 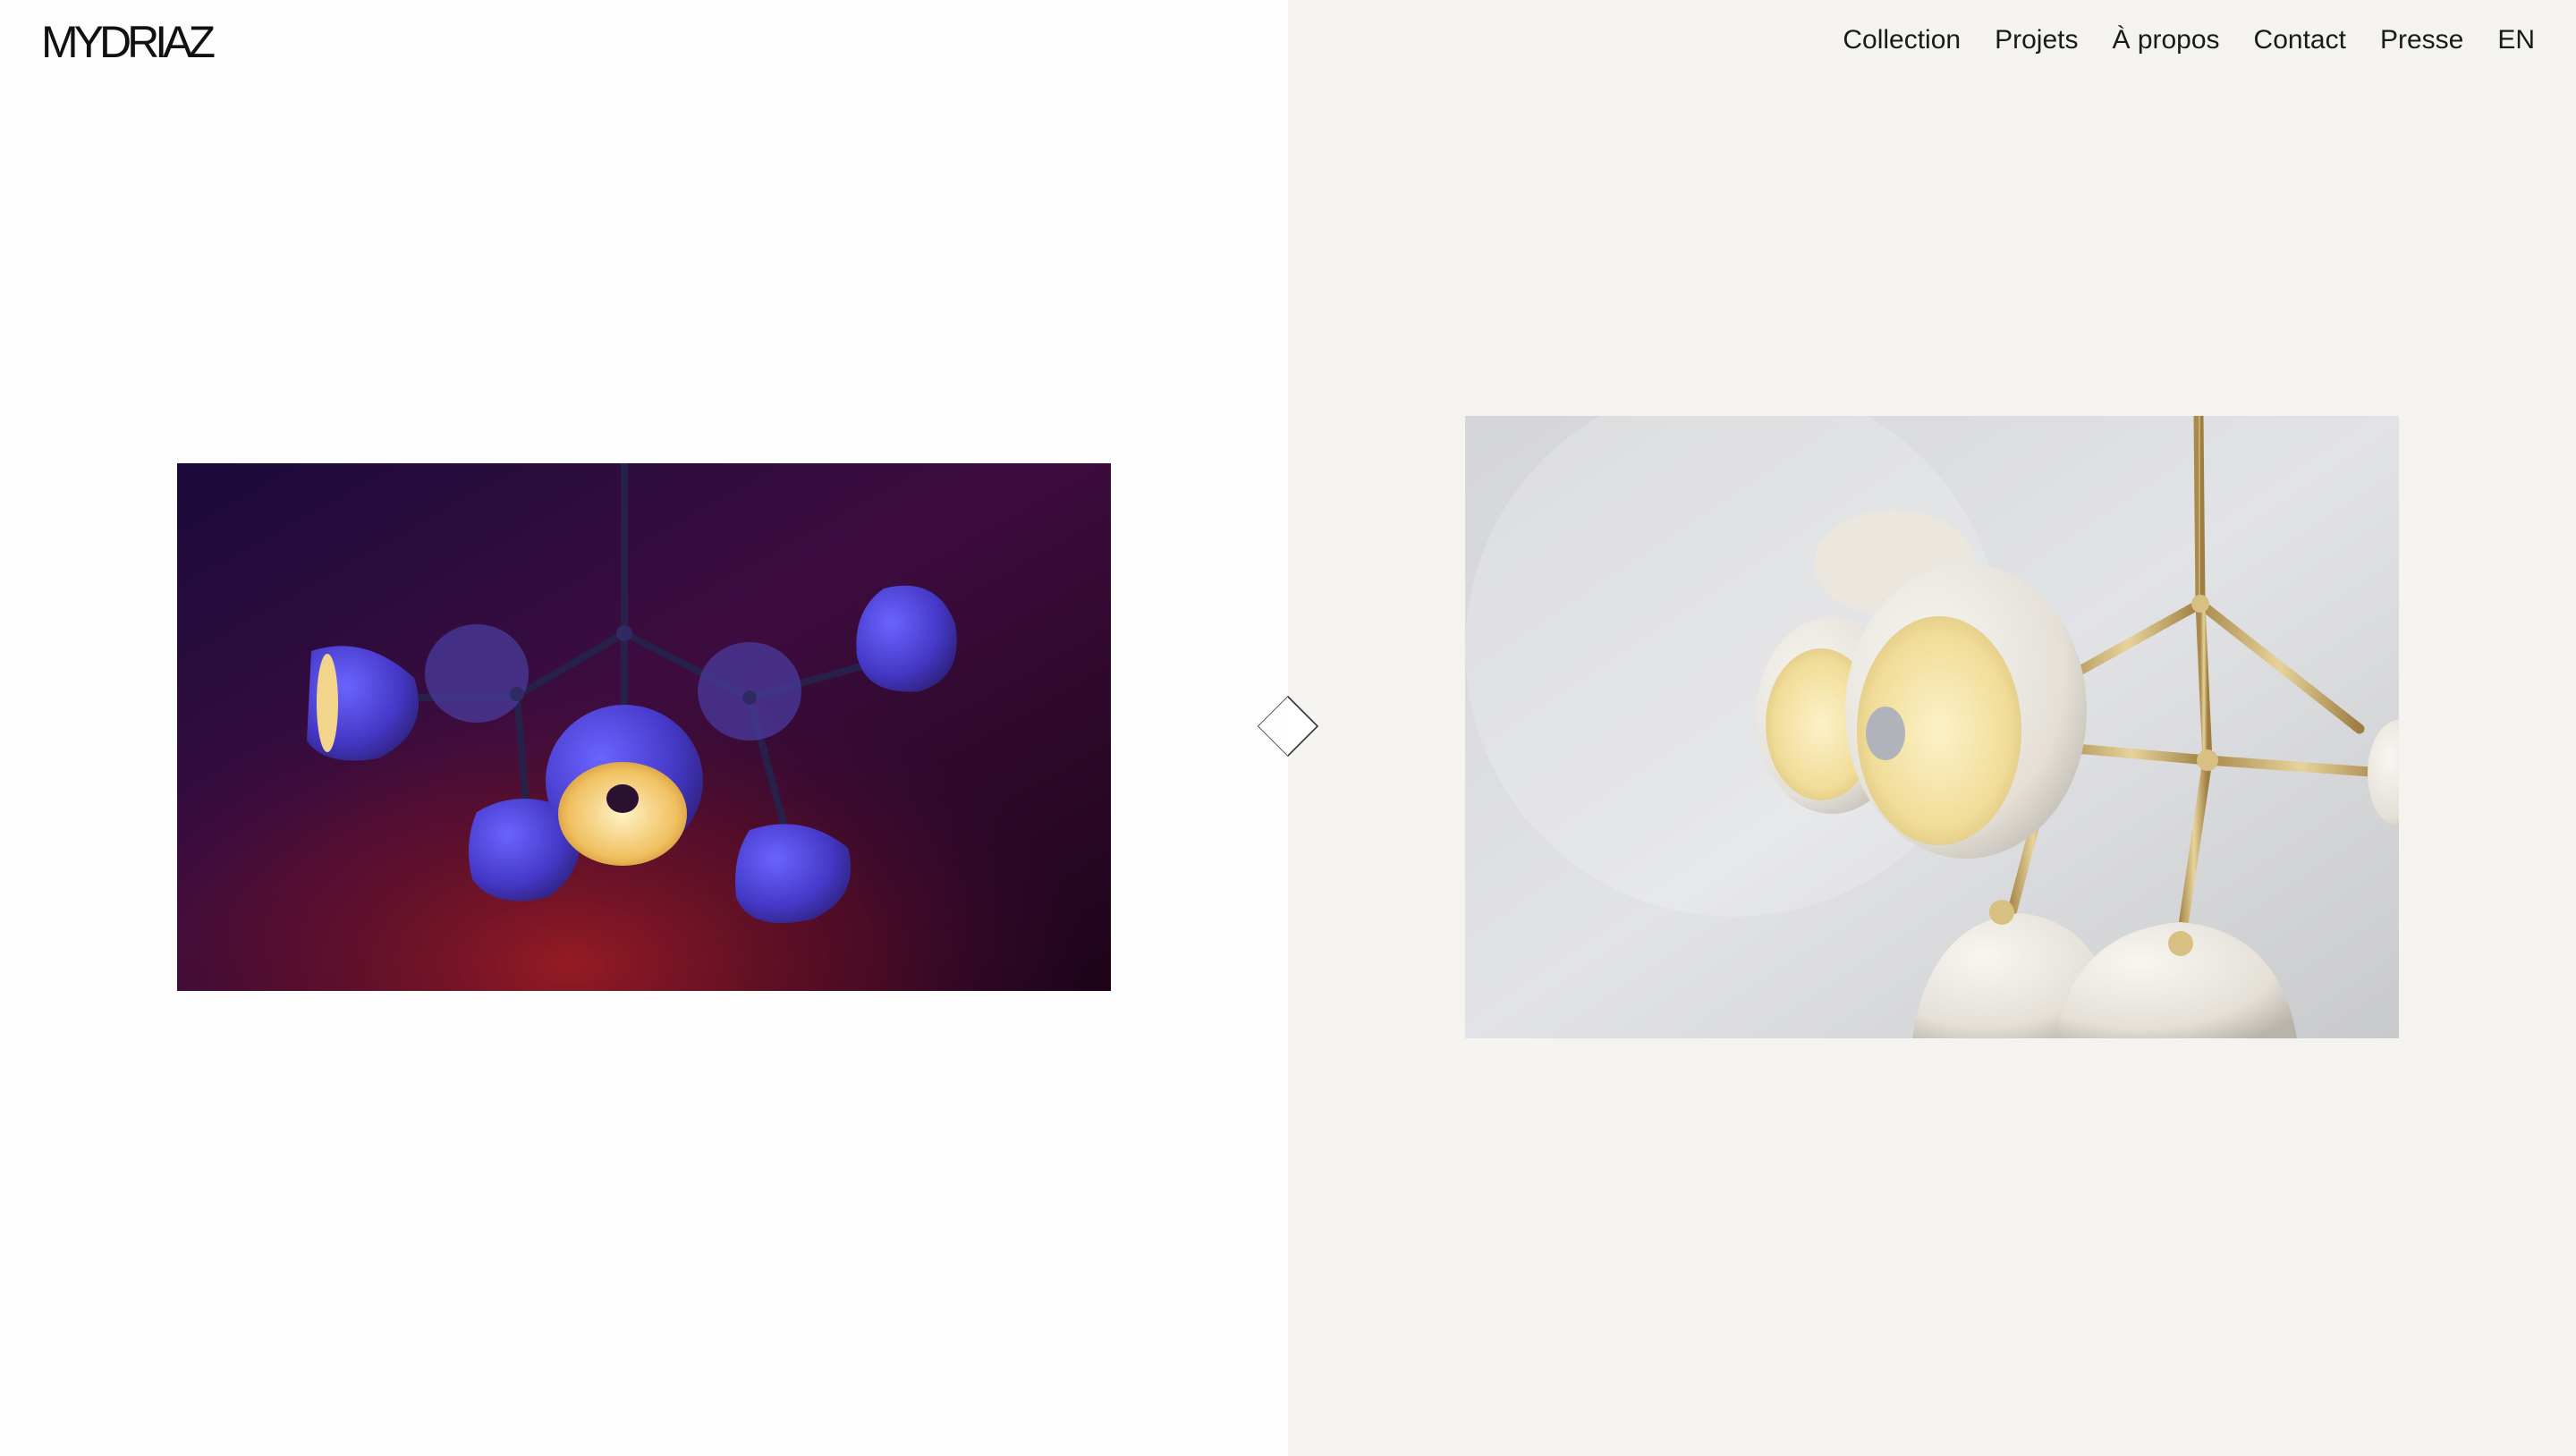 I want to click on chandelier-photo-purple-art, so click(x=644, y=727).